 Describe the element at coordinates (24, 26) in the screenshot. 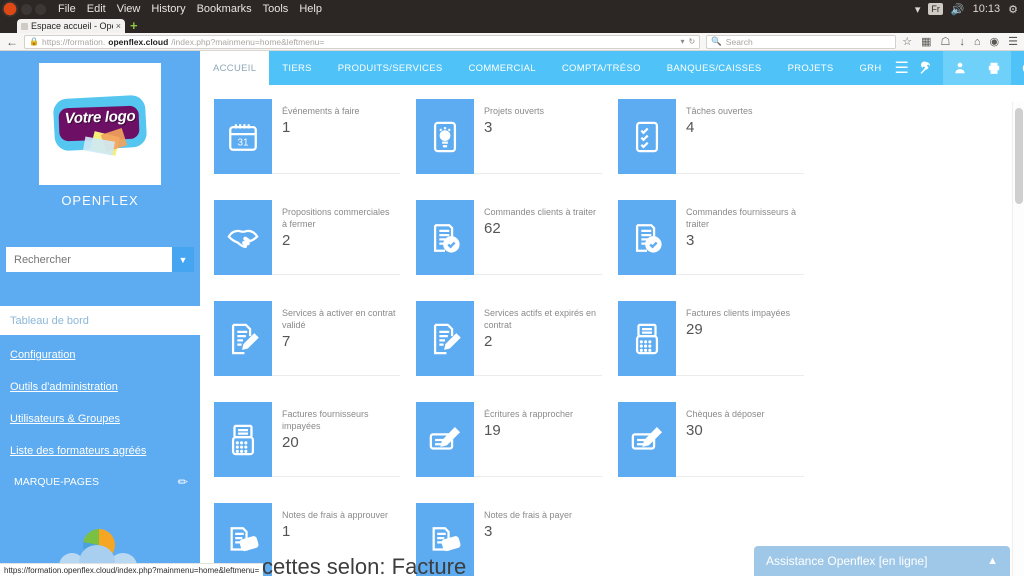

I see `tab-favicon-icon` at that location.